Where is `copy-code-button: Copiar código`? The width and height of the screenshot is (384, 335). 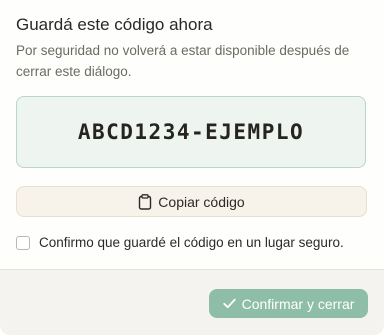 copy-code-button: Copiar código is located at coordinates (191, 201).